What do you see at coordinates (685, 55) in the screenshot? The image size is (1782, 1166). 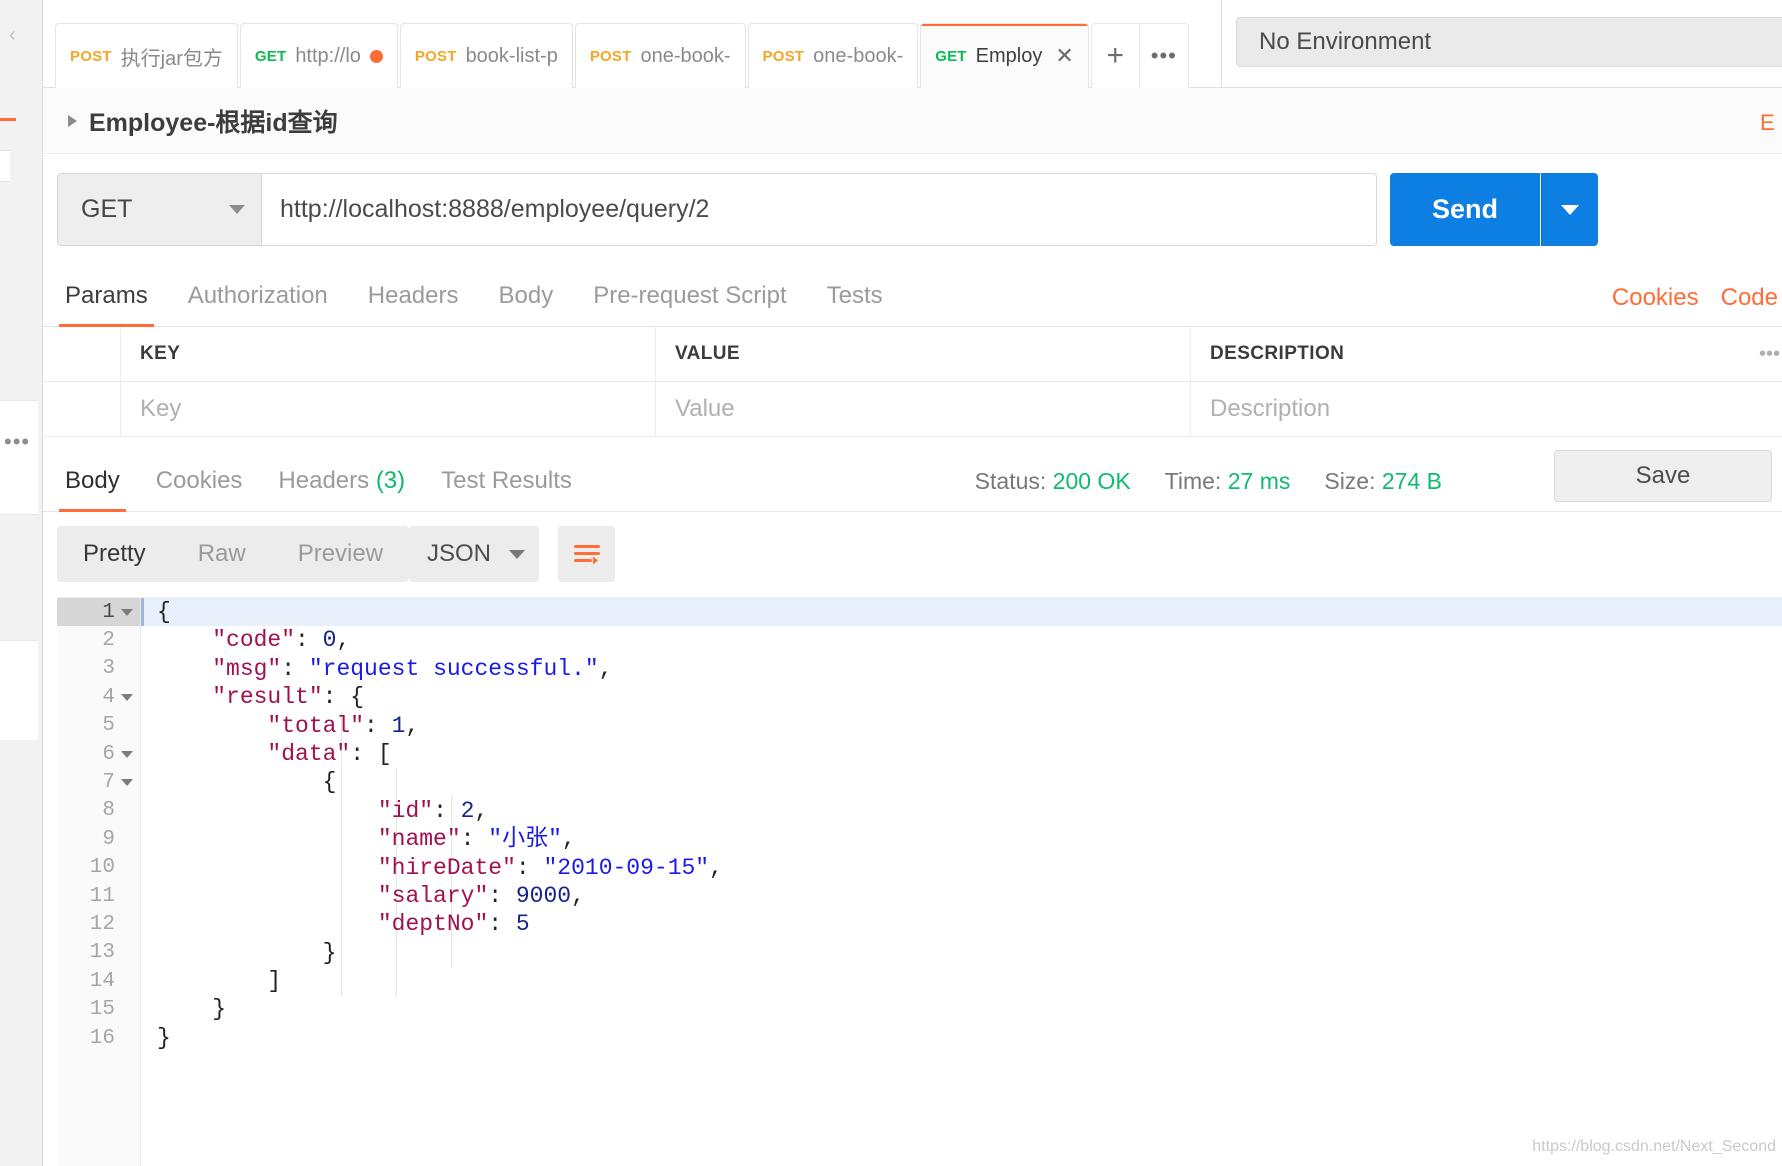 I see `request-tab-label: one-book-` at bounding box center [685, 55].